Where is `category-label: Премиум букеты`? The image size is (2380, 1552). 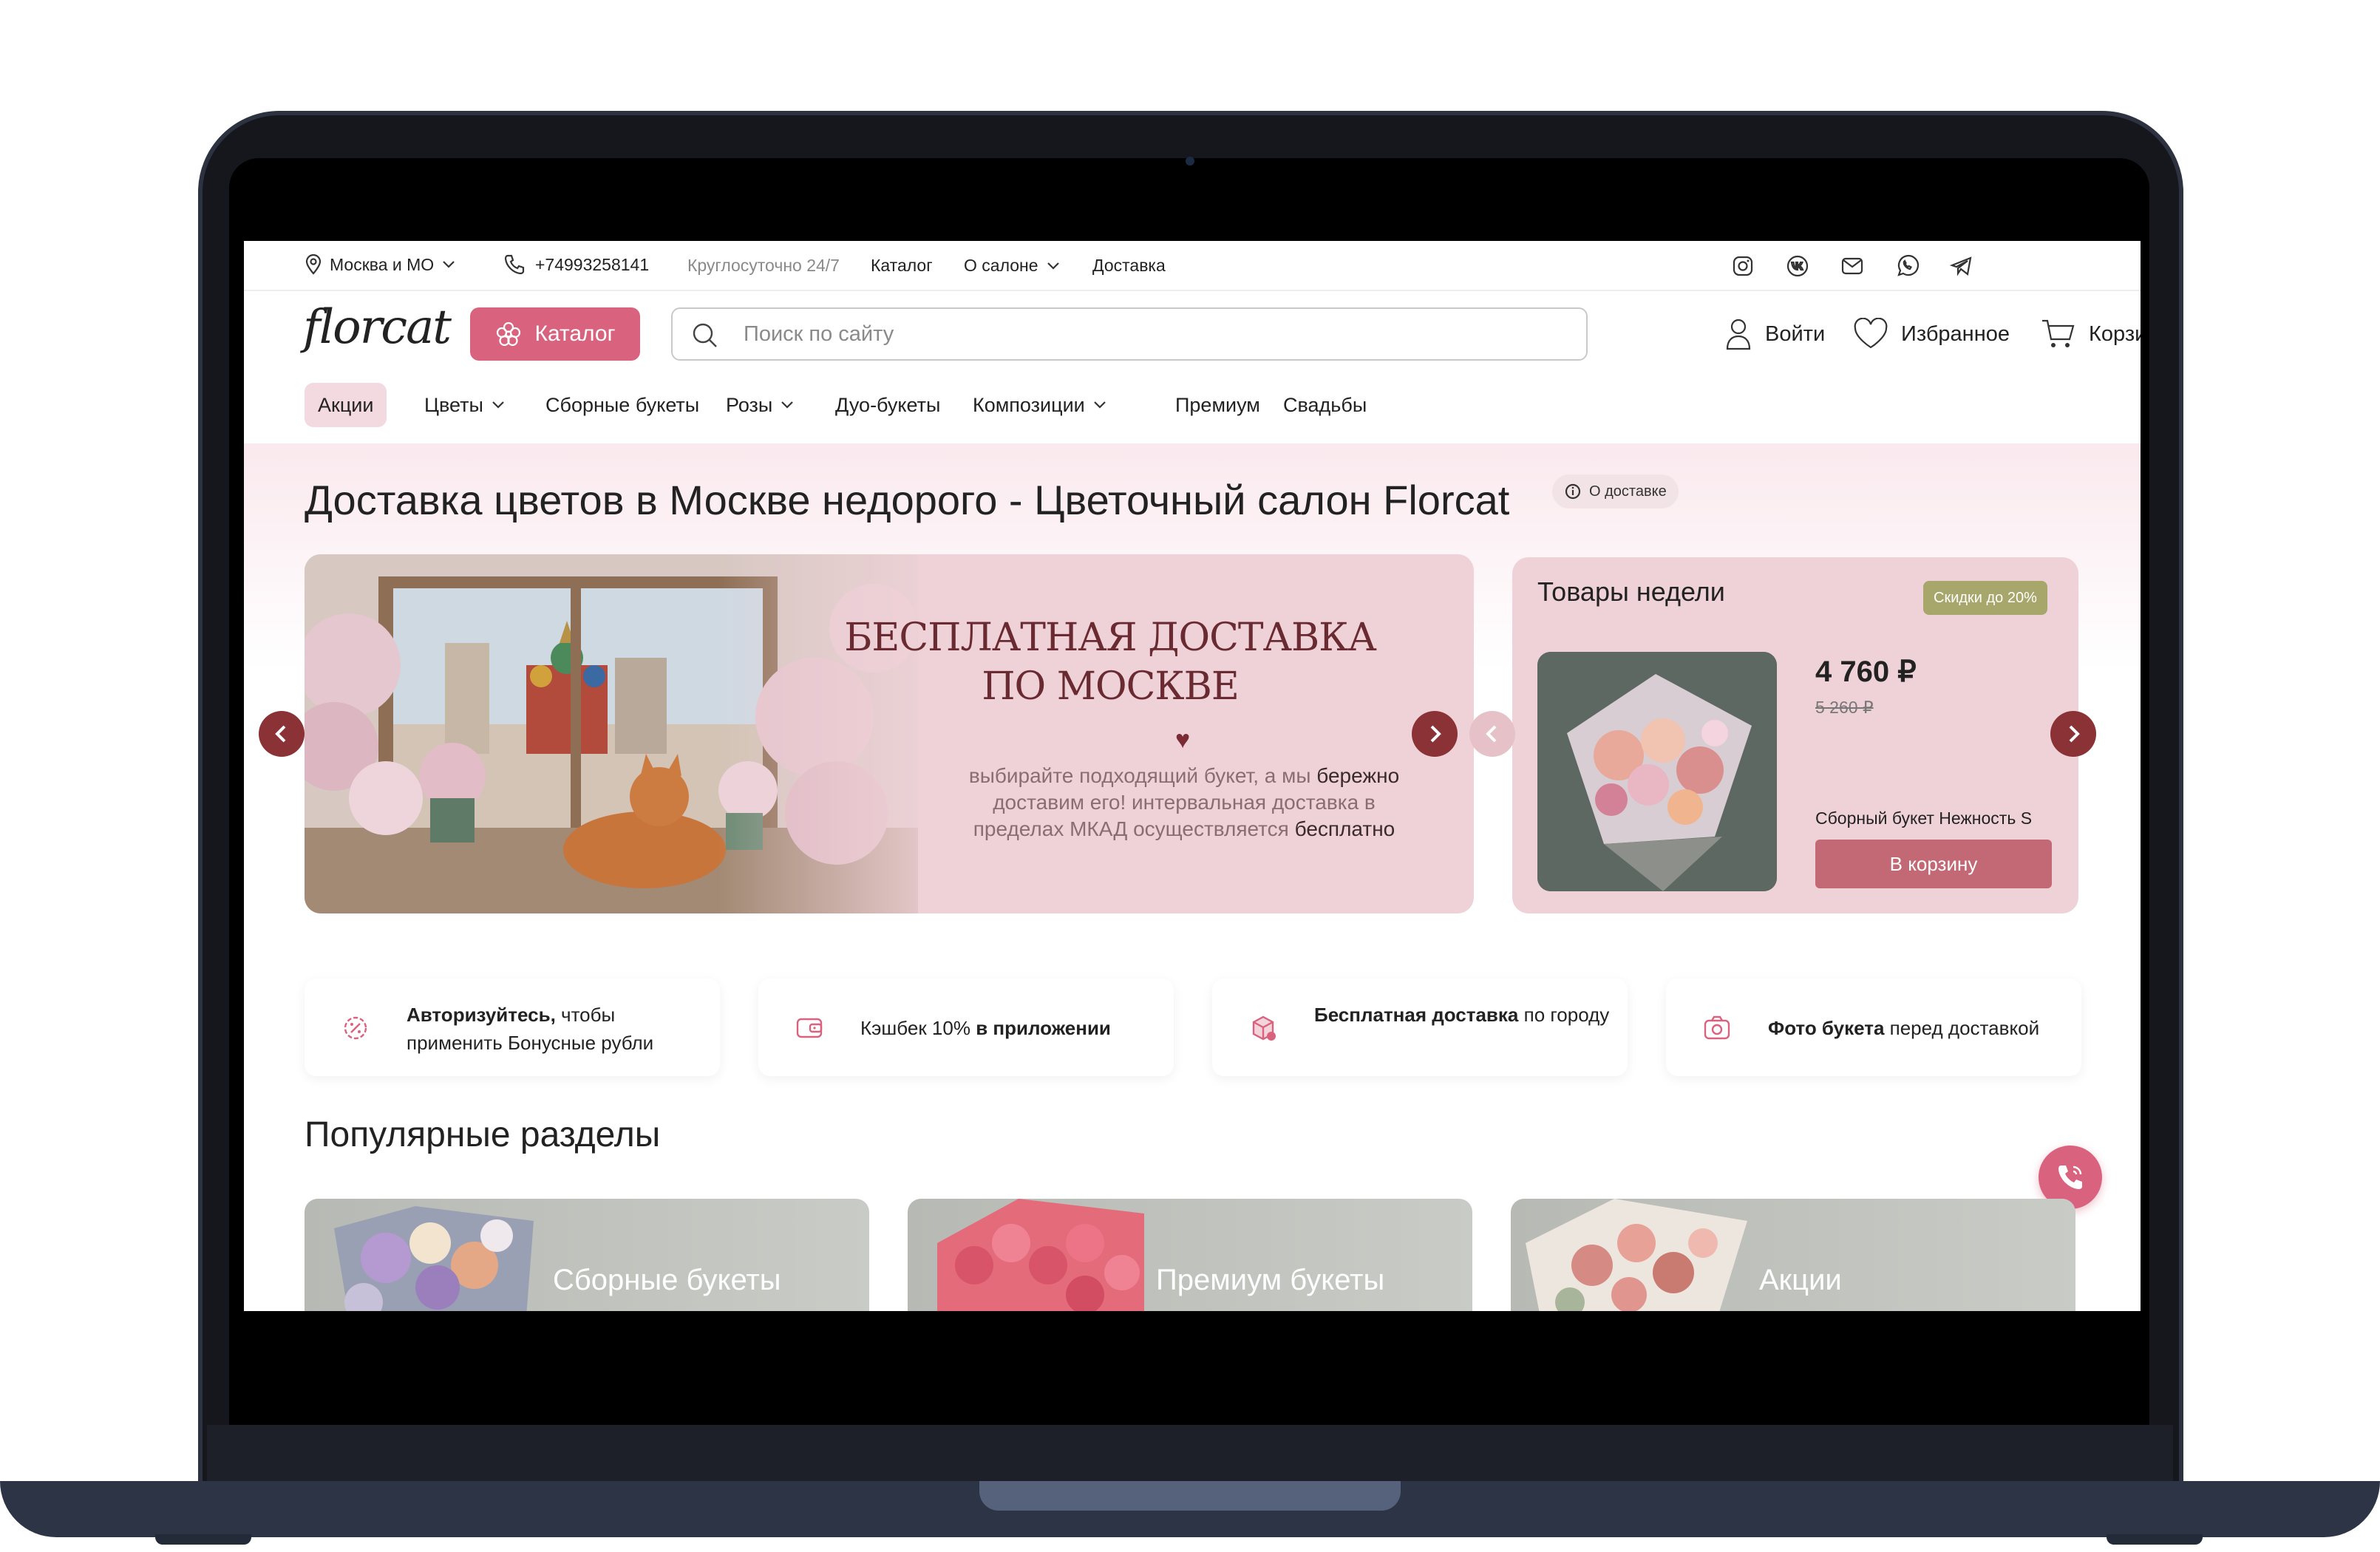
category-label: Премиум букеты is located at coordinates (1270, 1280).